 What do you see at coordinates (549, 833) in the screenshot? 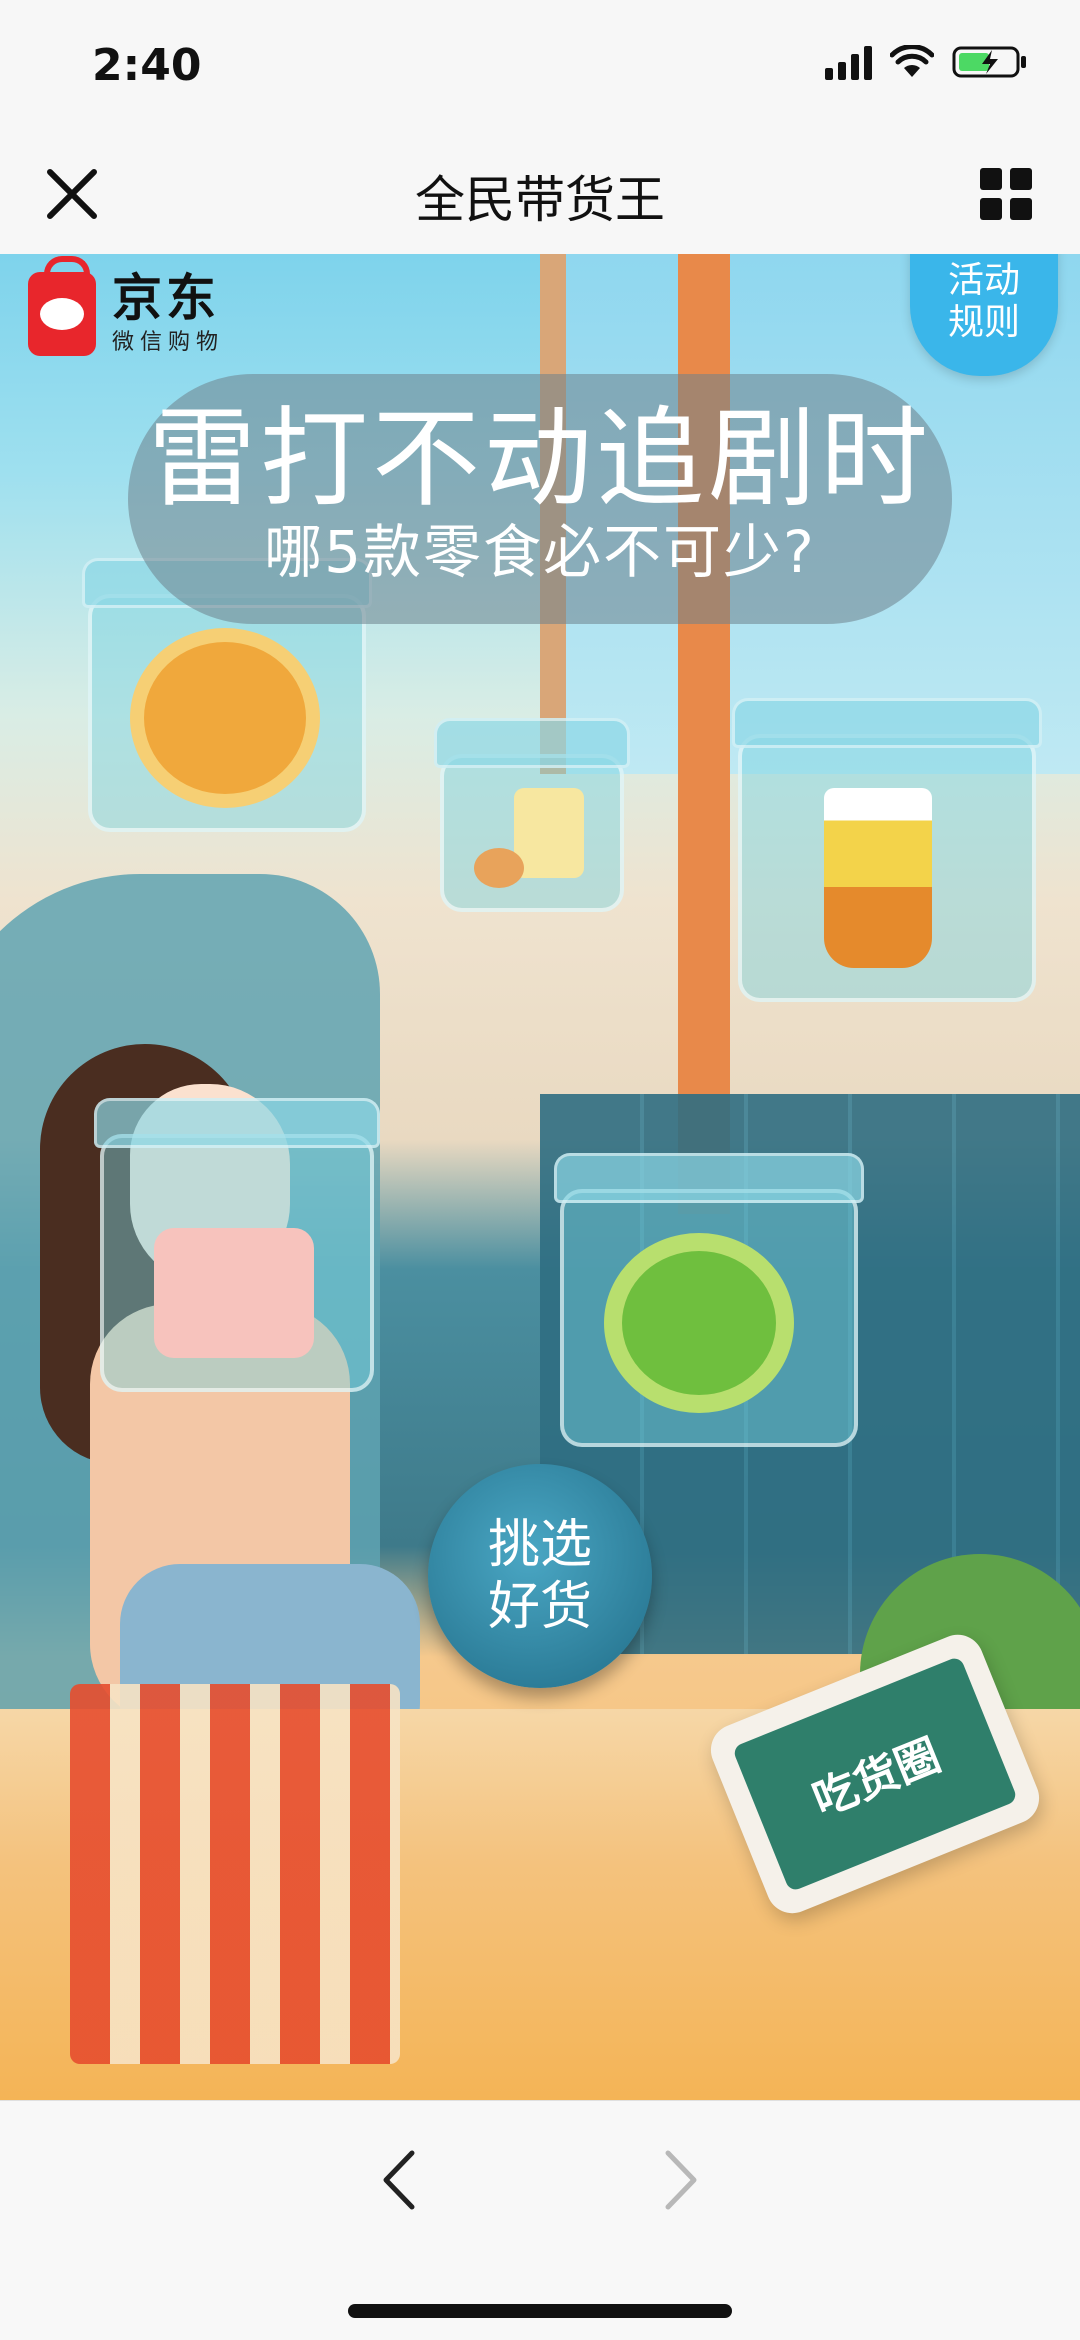
I see `cookie-bag-icon` at bounding box center [549, 833].